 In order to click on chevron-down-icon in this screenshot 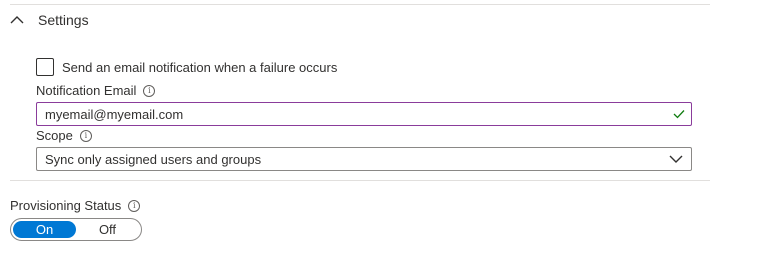, I will do `click(676, 159)`.